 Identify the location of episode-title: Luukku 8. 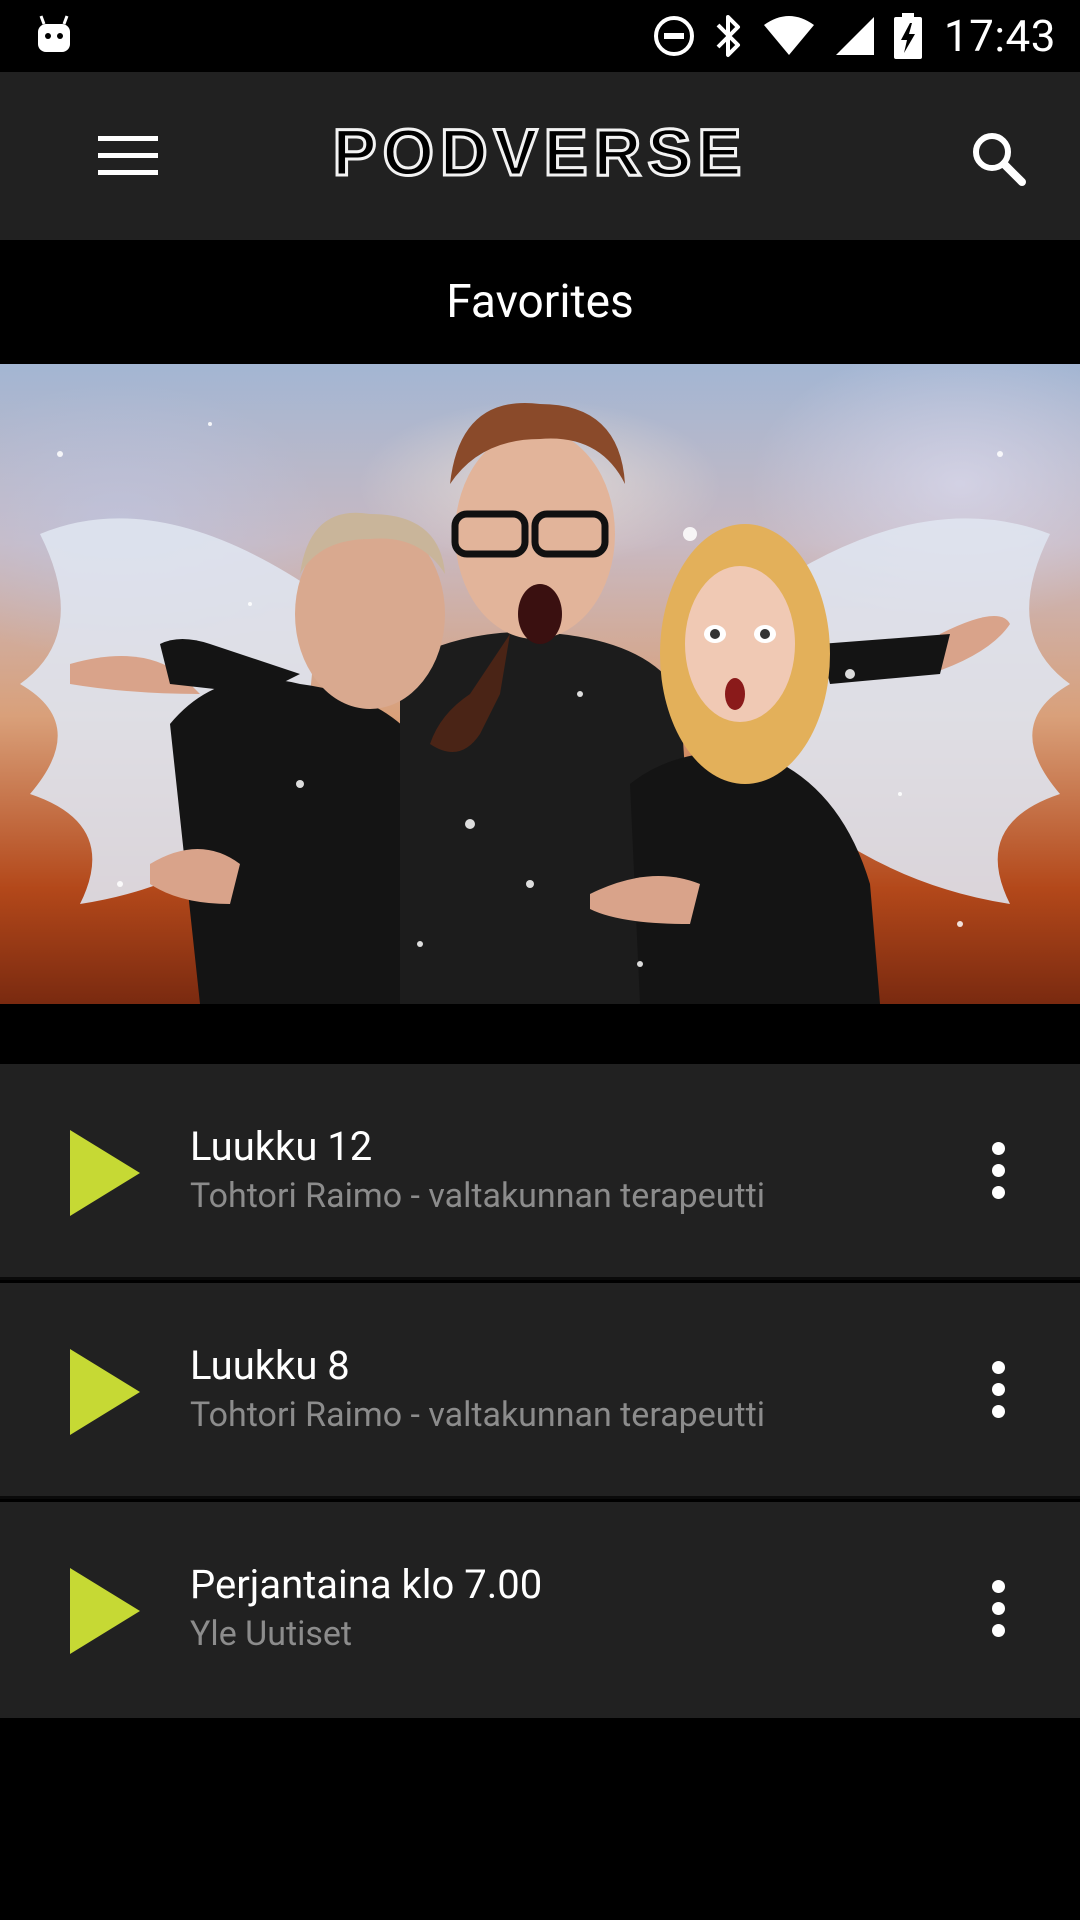
(270, 1365).